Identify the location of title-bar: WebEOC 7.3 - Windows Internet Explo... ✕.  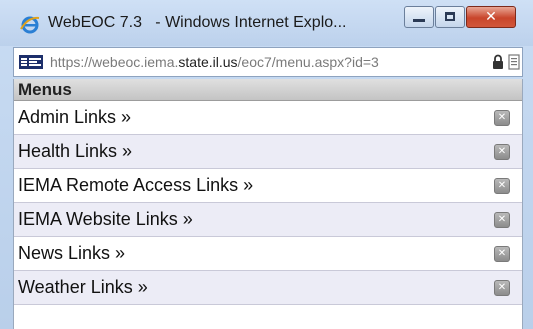
(266, 23).